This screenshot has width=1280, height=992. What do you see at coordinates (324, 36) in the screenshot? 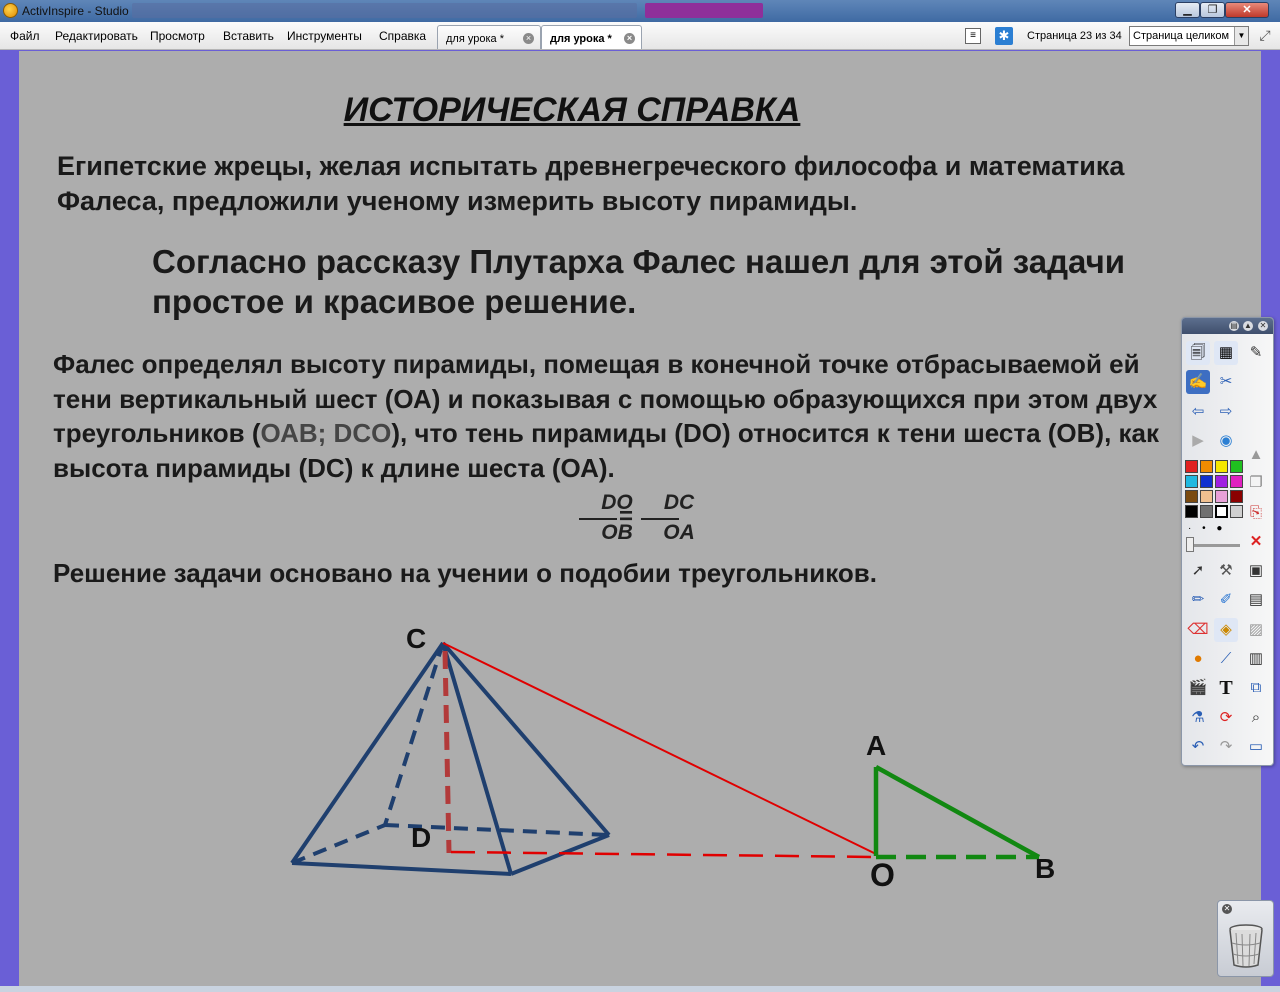
I see `menu-tools: Инструменты` at bounding box center [324, 36].